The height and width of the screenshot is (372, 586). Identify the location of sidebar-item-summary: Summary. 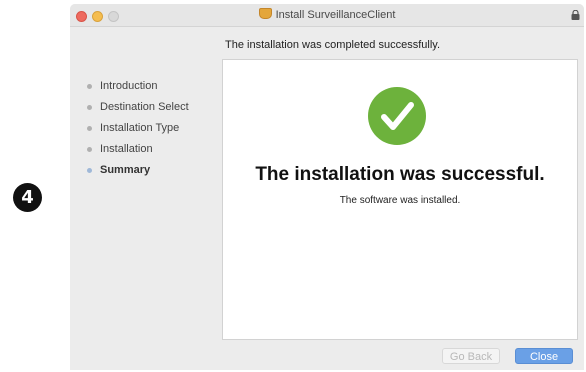
(151, 170).